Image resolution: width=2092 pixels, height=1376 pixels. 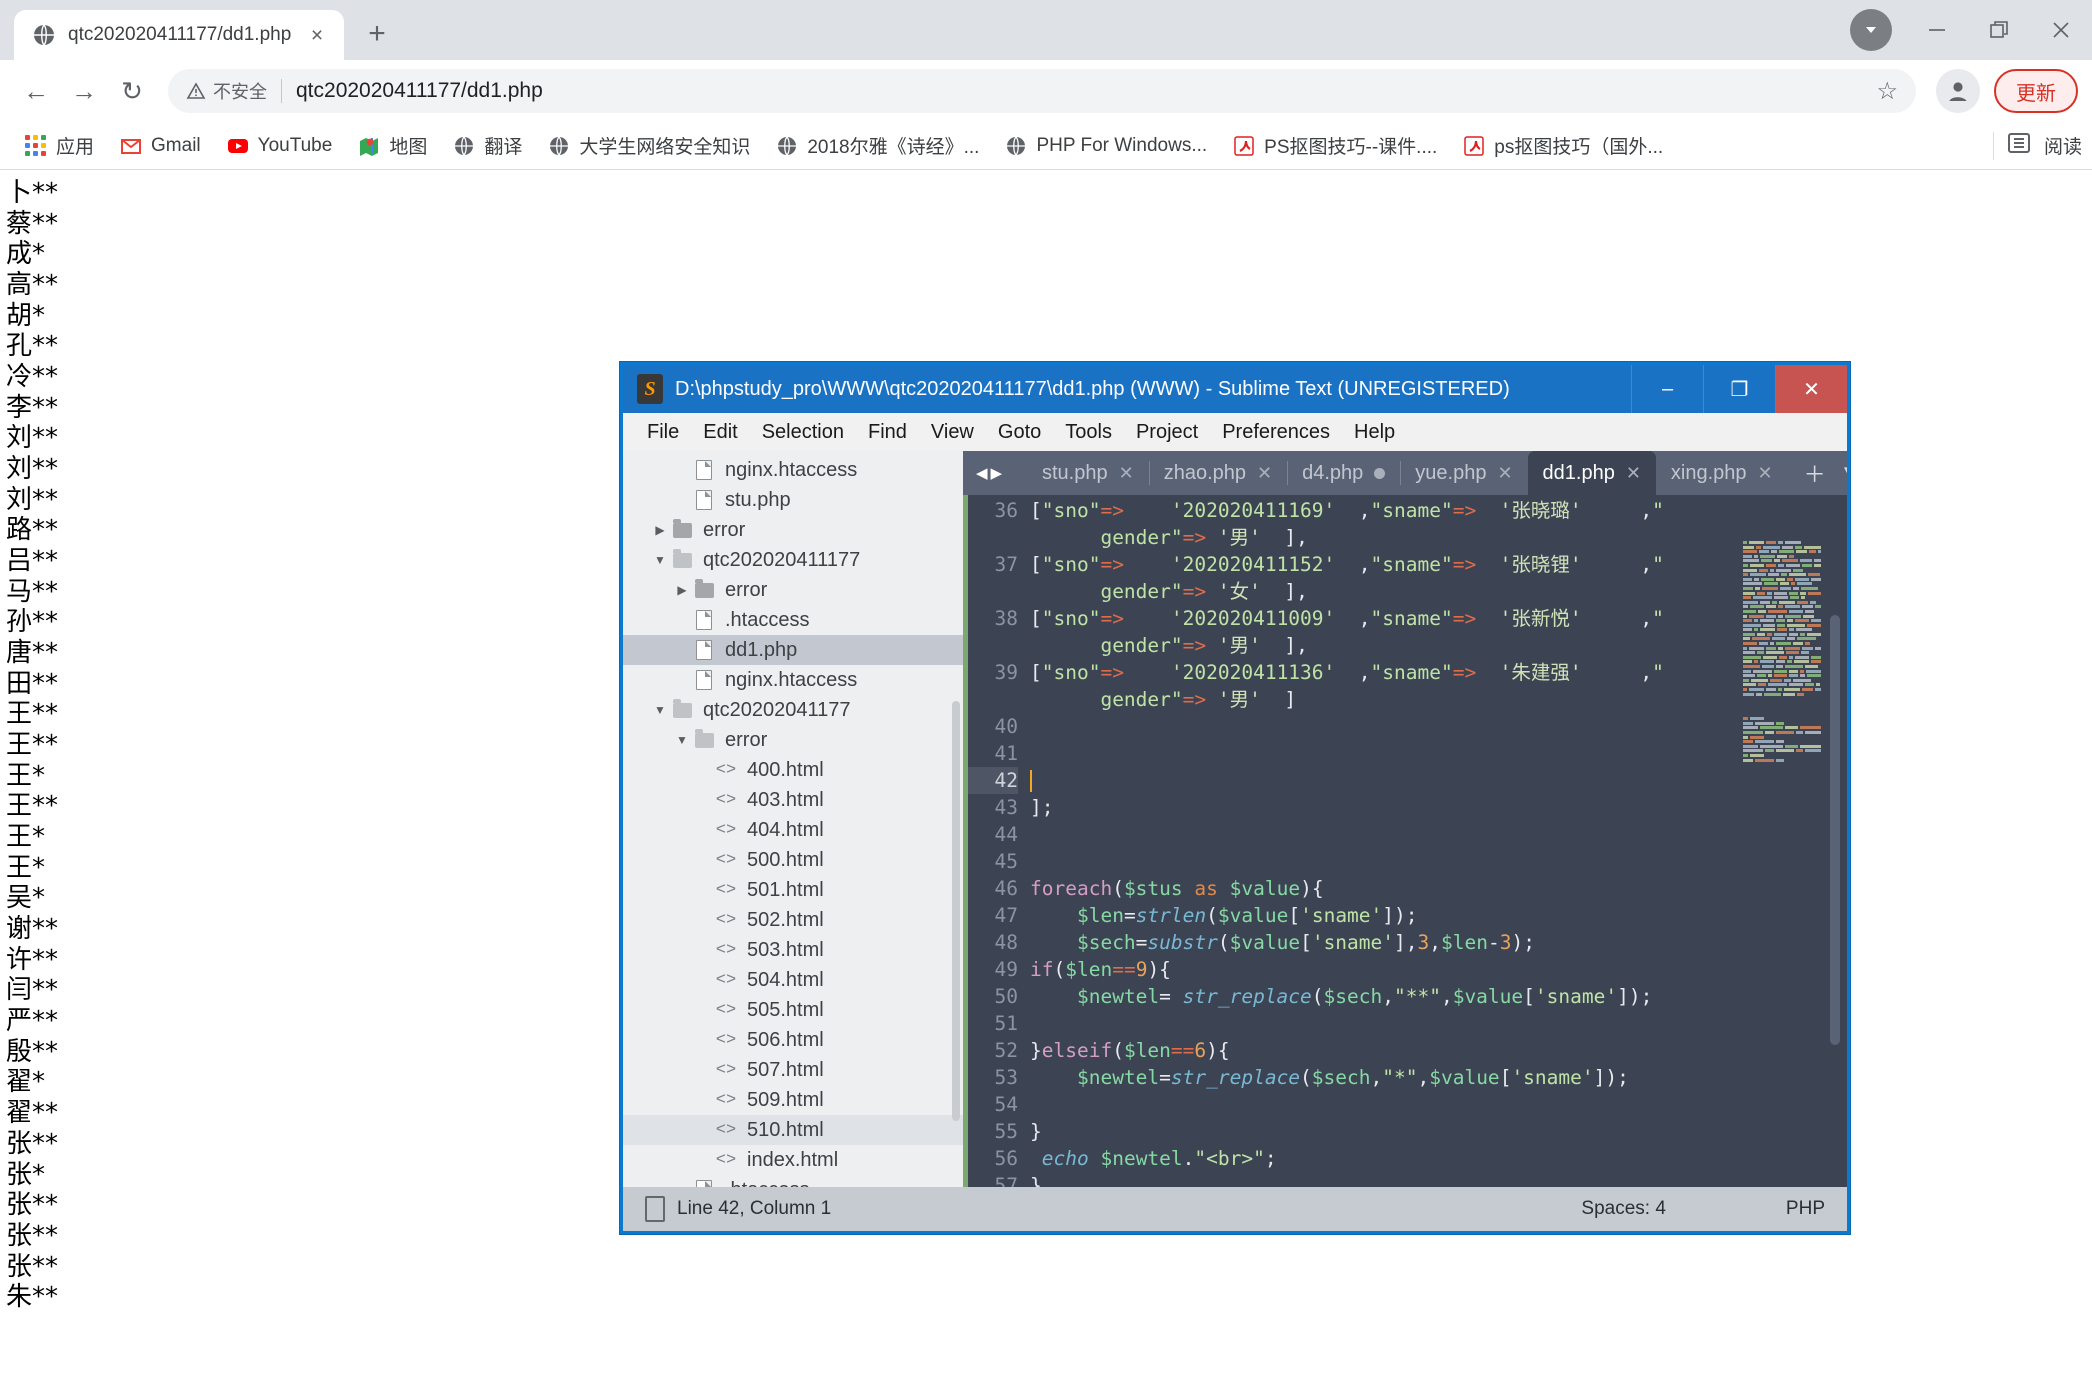 What do you see at coordinates (793, 920) in the screenshot?
I see `tree-item-502-html: <> 502.html` at bounding box center [793, 920].